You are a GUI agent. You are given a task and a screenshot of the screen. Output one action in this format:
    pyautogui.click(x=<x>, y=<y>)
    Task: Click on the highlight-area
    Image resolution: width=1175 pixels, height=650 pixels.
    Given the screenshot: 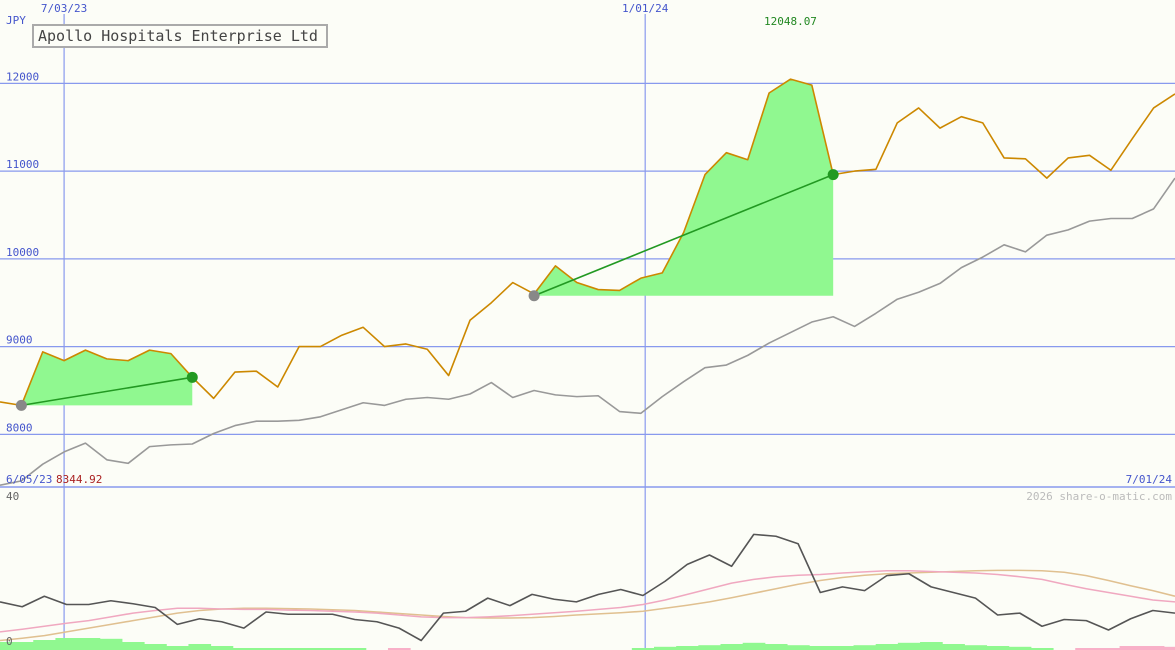 What is the action you would take?
    pyautogui.click(x=684, y=187)
    